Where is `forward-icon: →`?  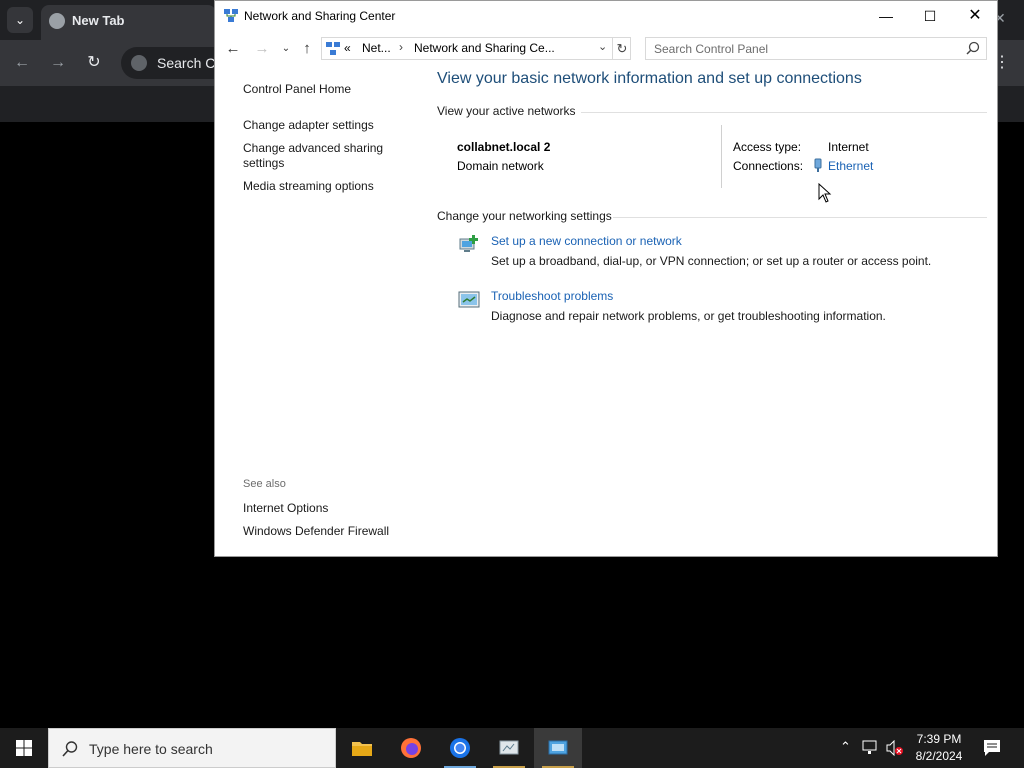 forward-icon: → is located at coordinates (58, 63).